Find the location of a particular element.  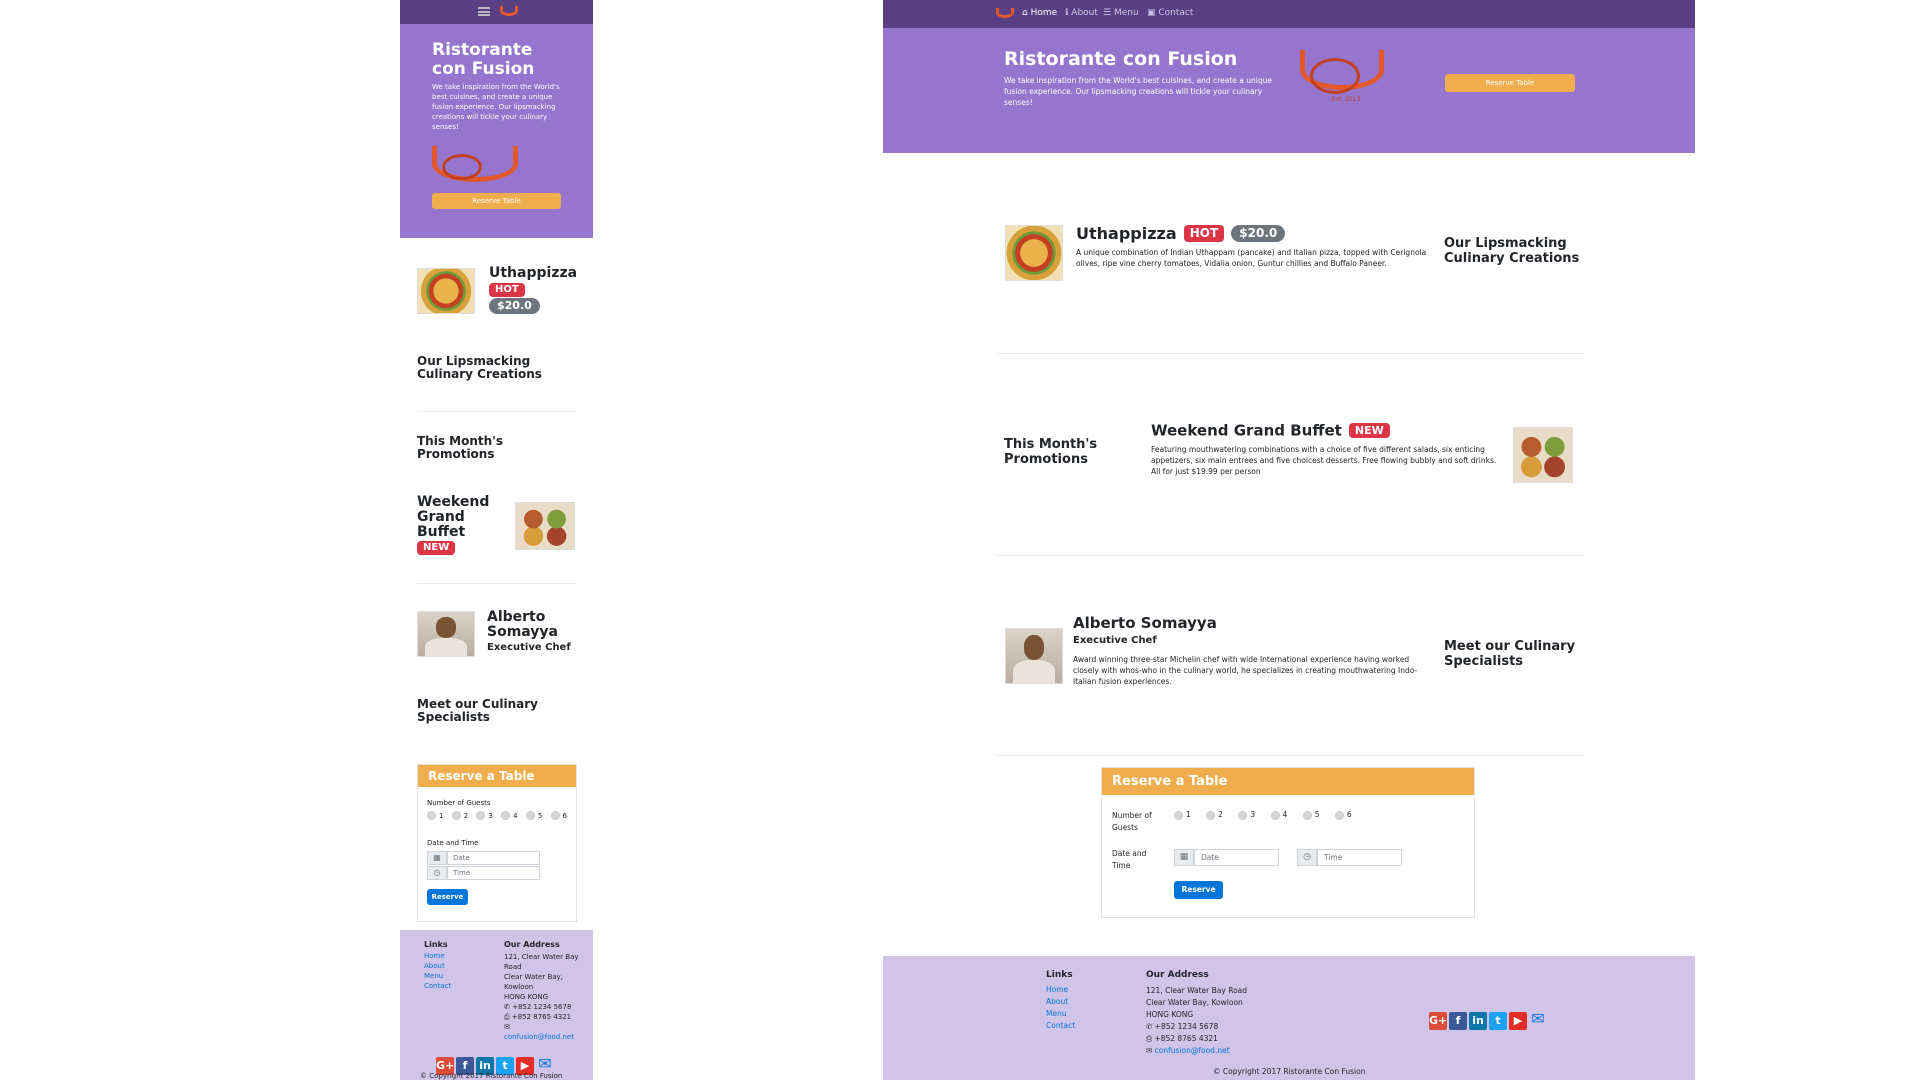

dish-price-badge: $20.0 is located at coordinates (1258, 233).